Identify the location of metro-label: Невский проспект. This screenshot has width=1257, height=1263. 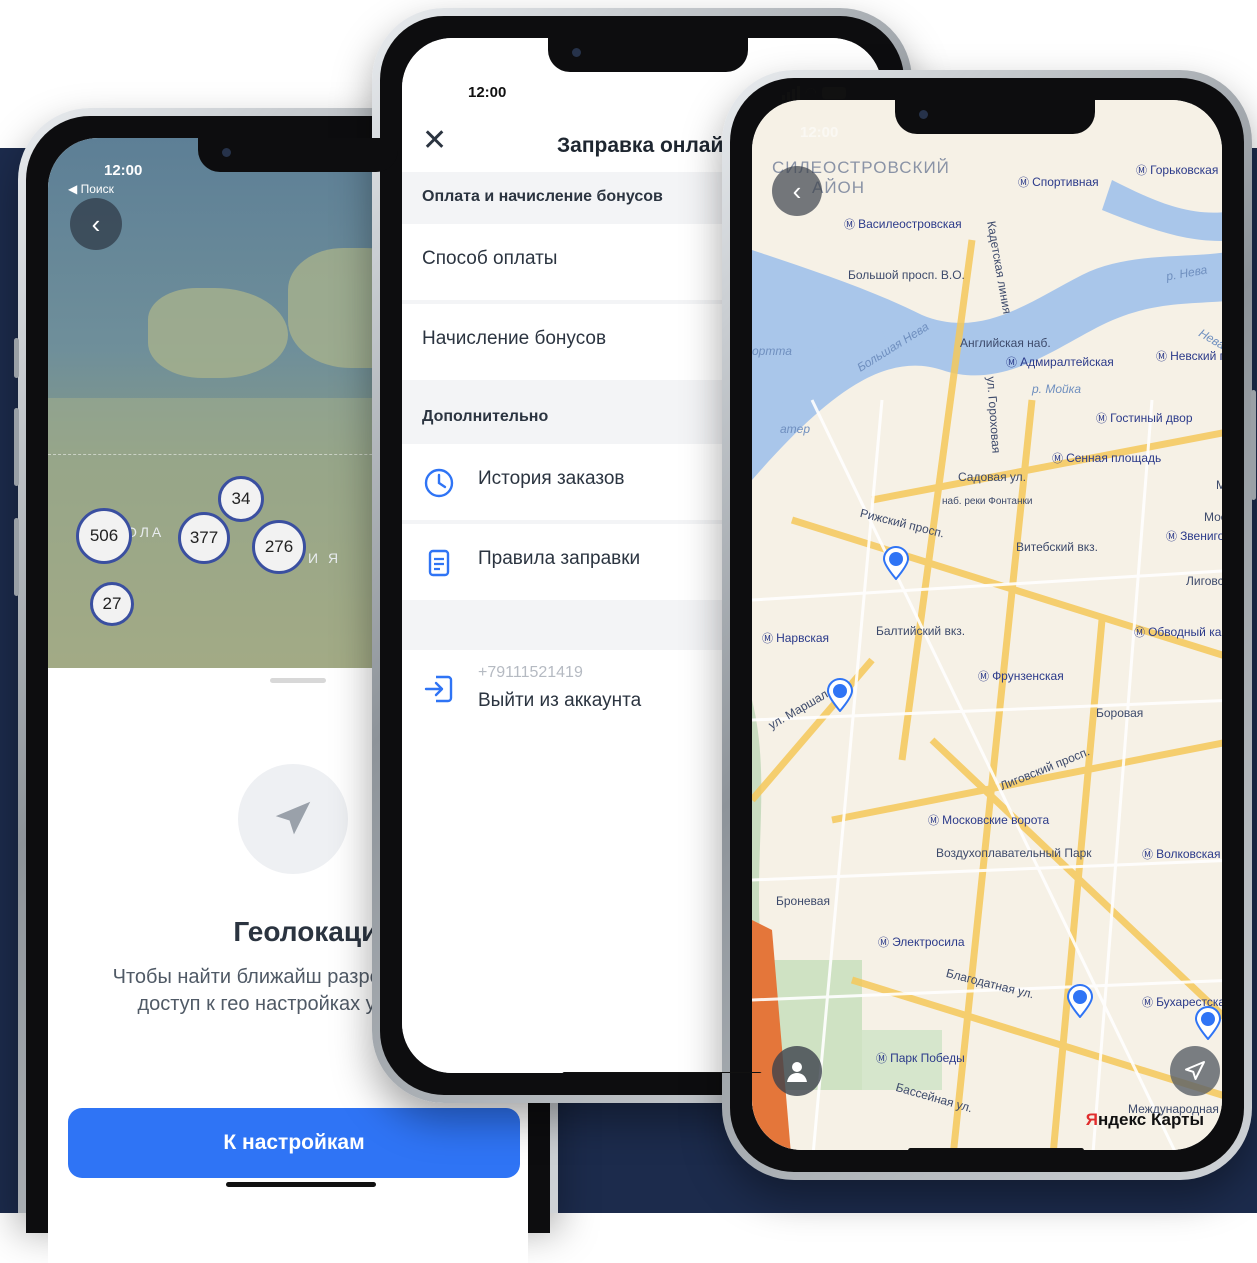
(1189, 356).